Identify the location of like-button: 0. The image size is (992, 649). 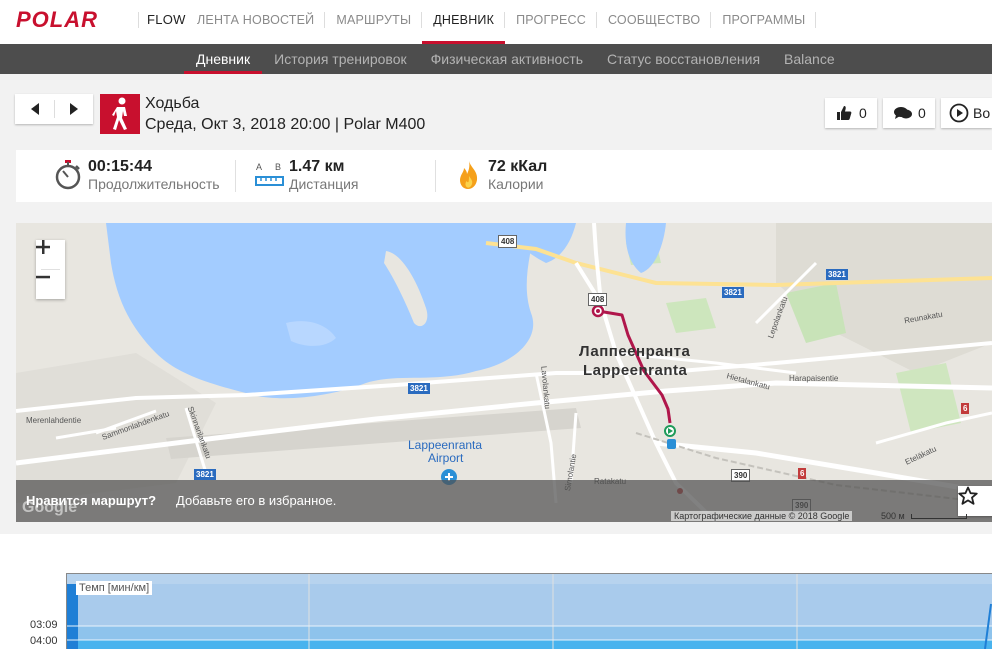
(851, 113).